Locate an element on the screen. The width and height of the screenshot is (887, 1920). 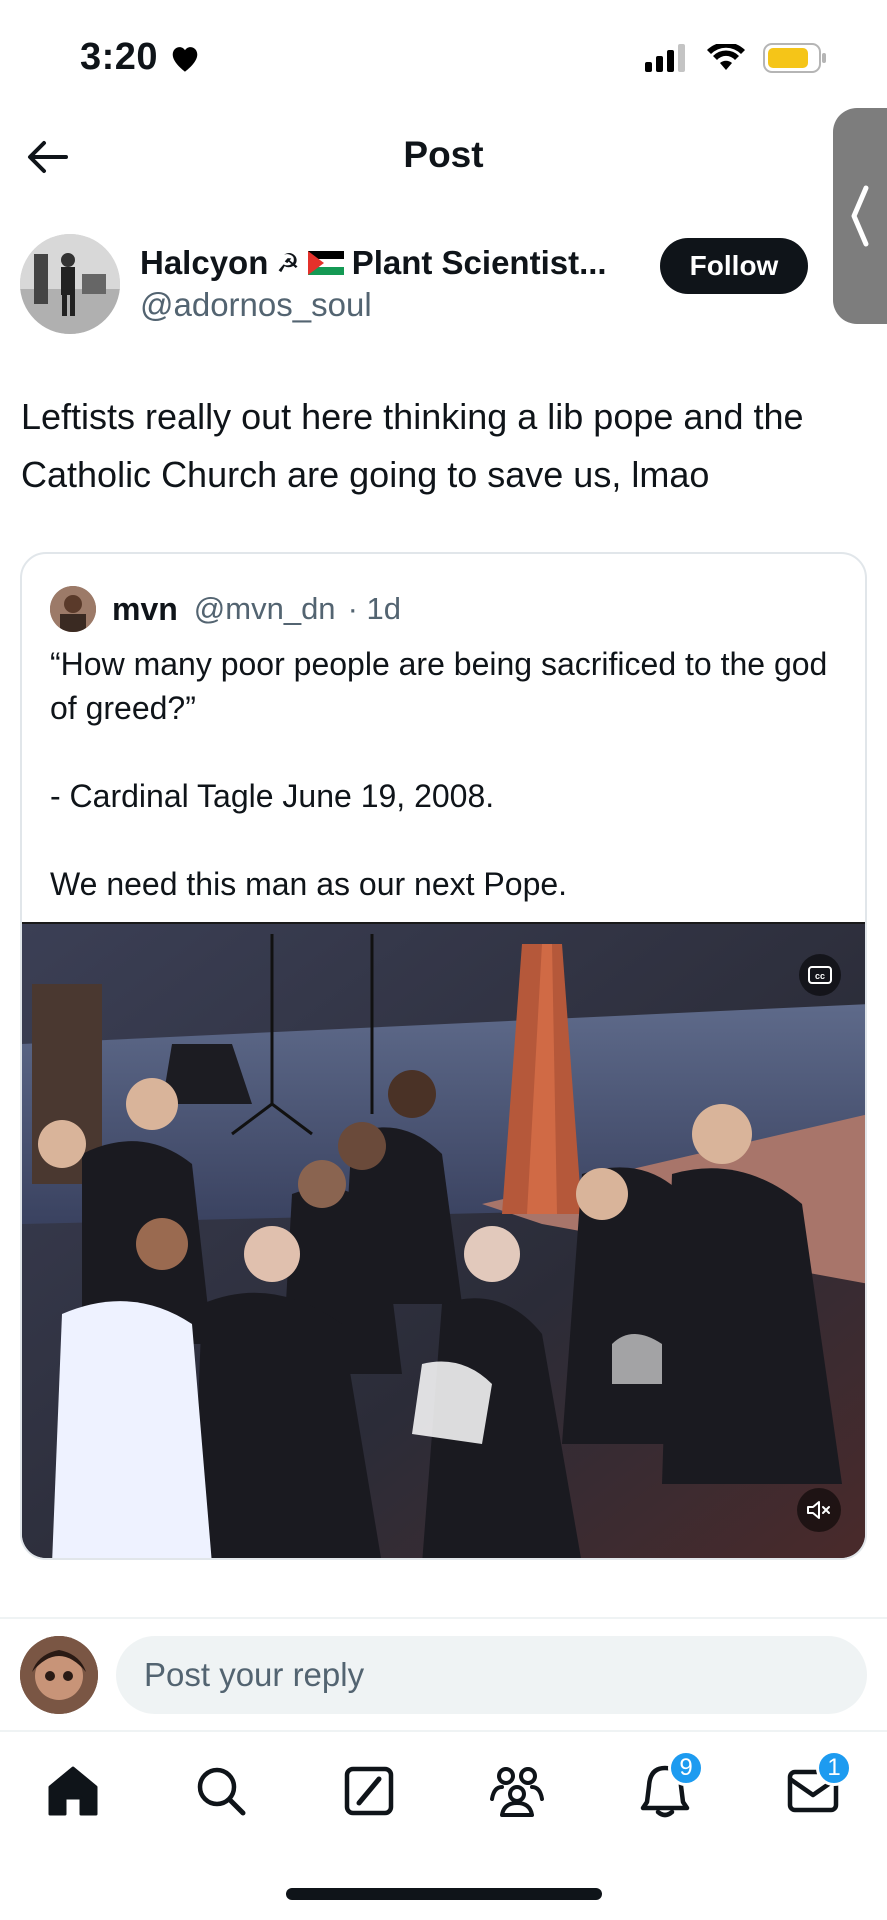
bottom-nav: 9 1 is located at coordinates (443, 1787).